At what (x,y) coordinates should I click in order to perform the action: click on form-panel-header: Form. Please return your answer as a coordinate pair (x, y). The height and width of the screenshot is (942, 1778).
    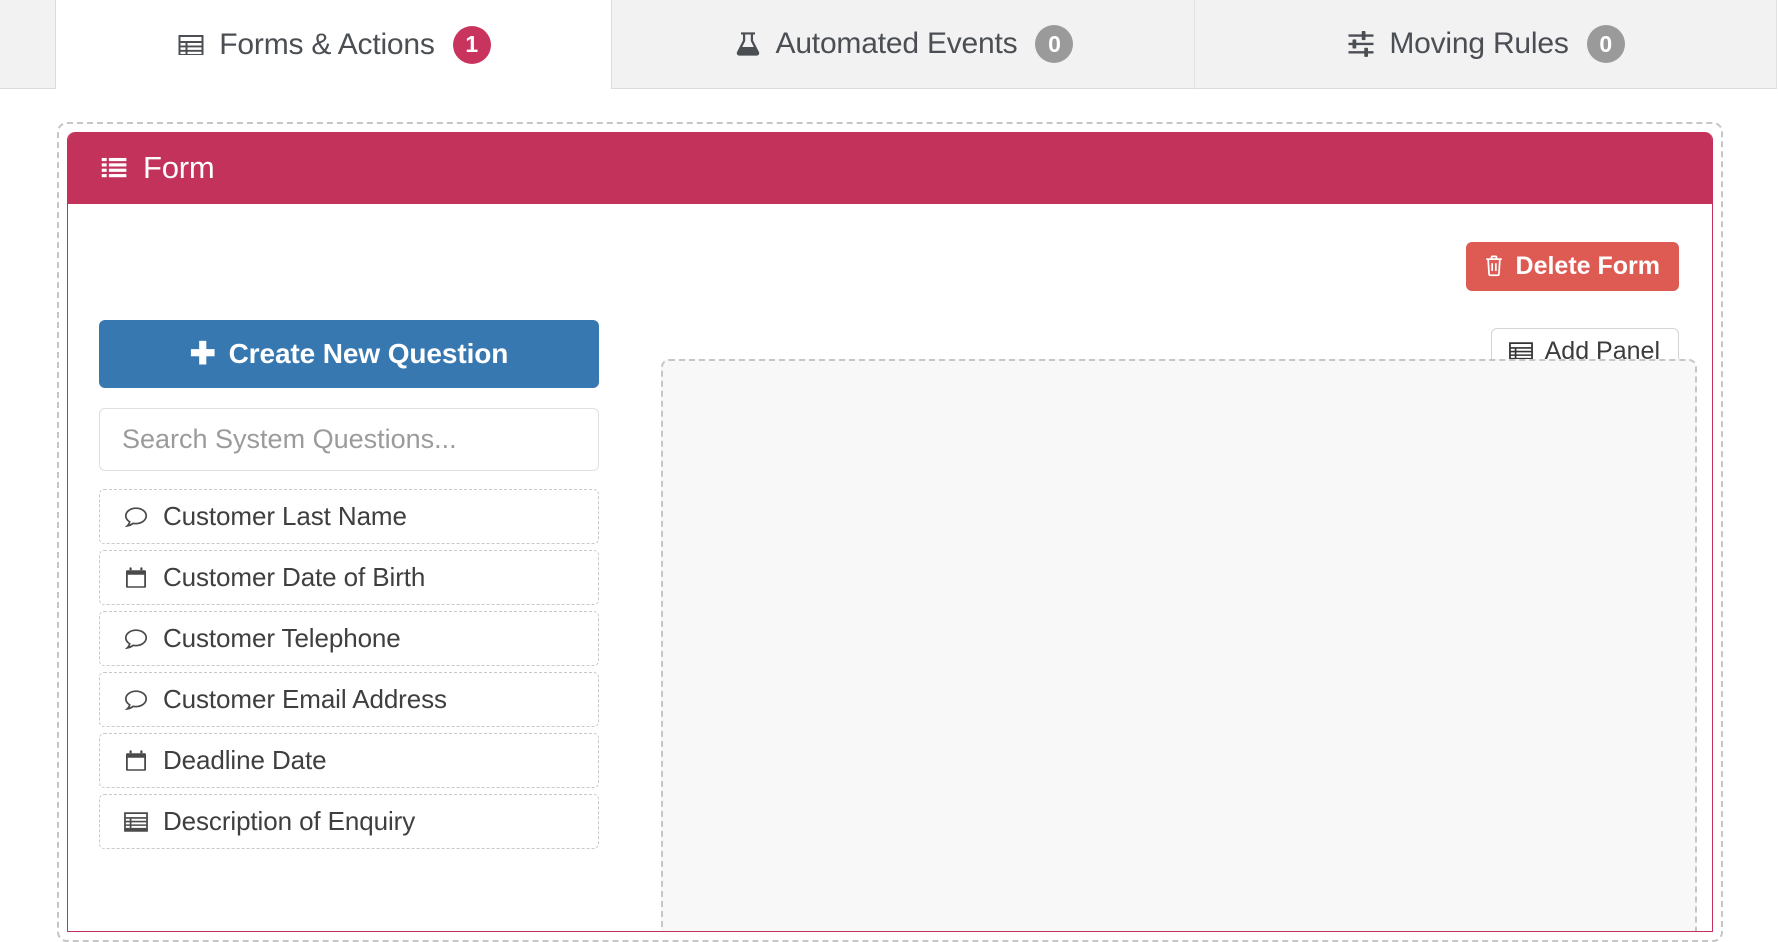
    Looking at the image, I should click on (890, 168).